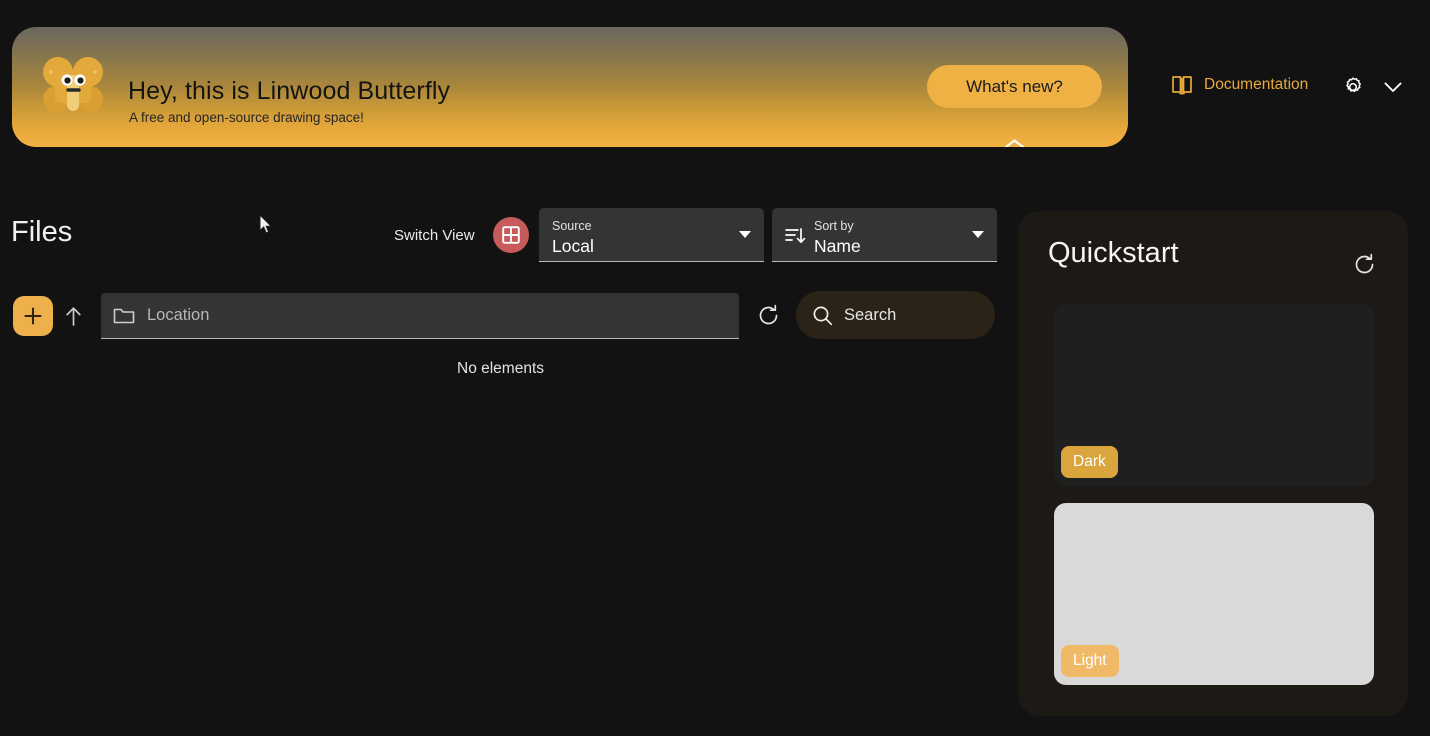 This screenshot has width=1430, height=736. I want to click on plus-icon, so click(33, 316).